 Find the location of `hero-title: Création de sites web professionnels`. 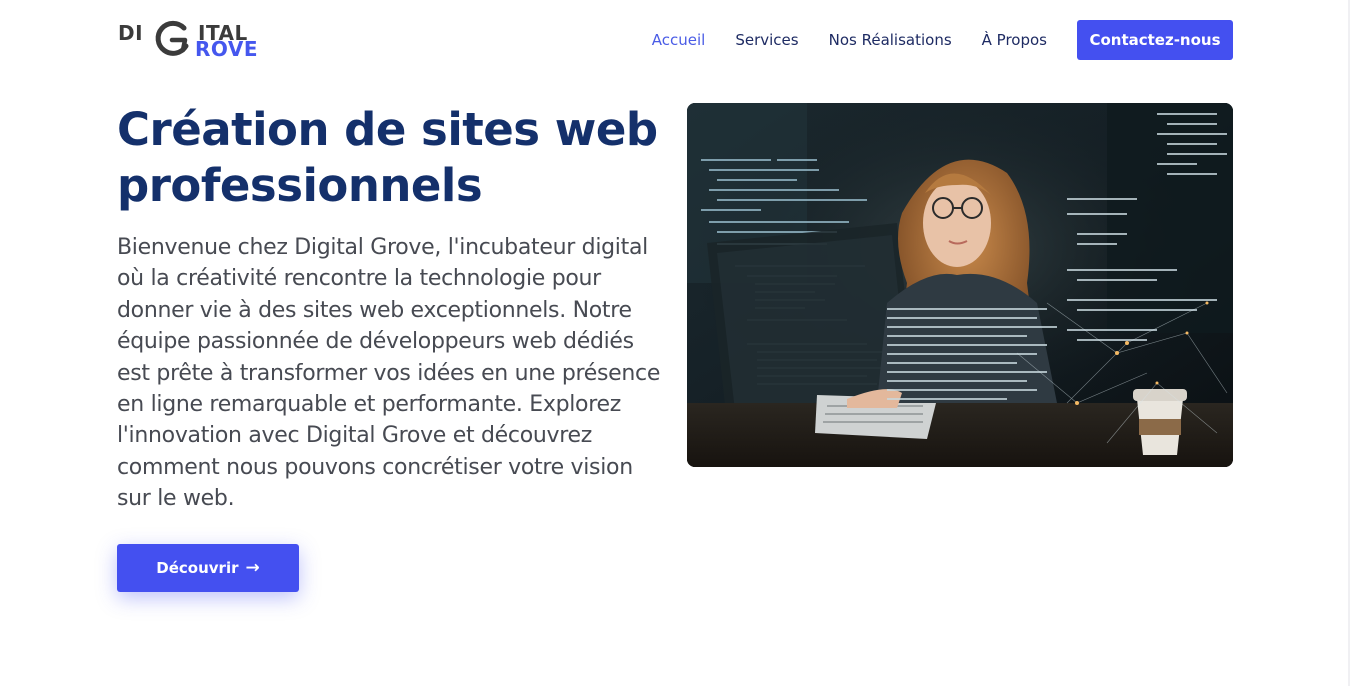

hero-title: Création de sites web professionnels is located at coordinates (387, 157).